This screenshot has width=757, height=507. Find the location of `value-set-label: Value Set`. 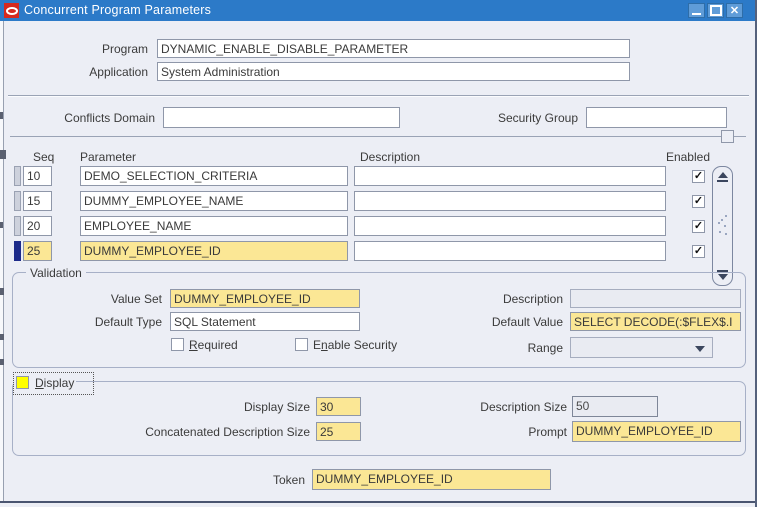

value-set-label: Value Set is located at coordinates (136, 299).